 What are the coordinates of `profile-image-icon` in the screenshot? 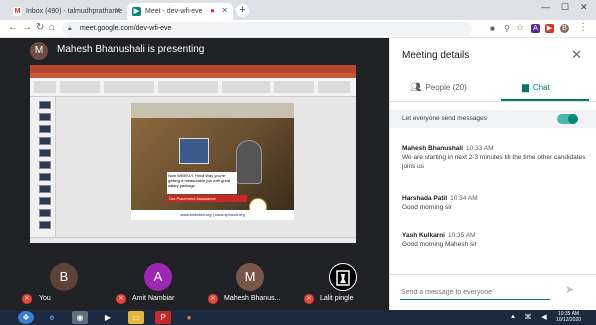 It's located at (343, 278).